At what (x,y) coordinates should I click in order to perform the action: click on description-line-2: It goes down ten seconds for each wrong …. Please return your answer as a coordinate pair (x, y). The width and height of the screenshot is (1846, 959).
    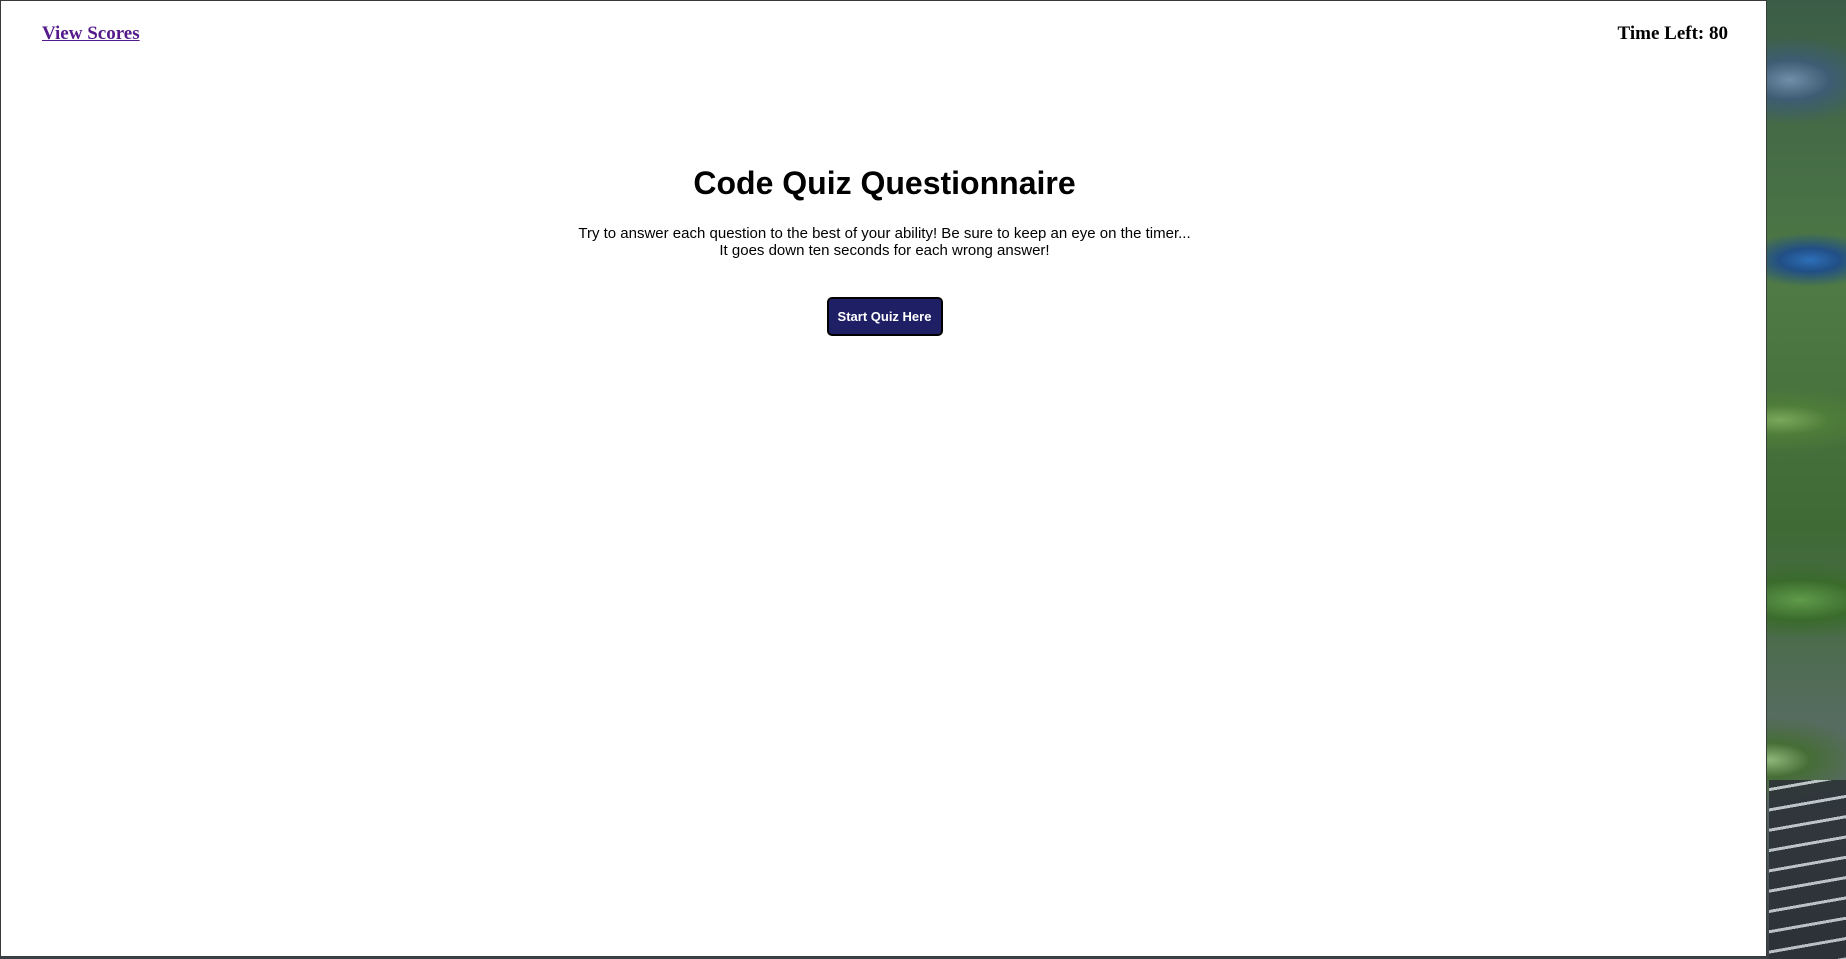
    Looking at the image, I should click on (884, 250).